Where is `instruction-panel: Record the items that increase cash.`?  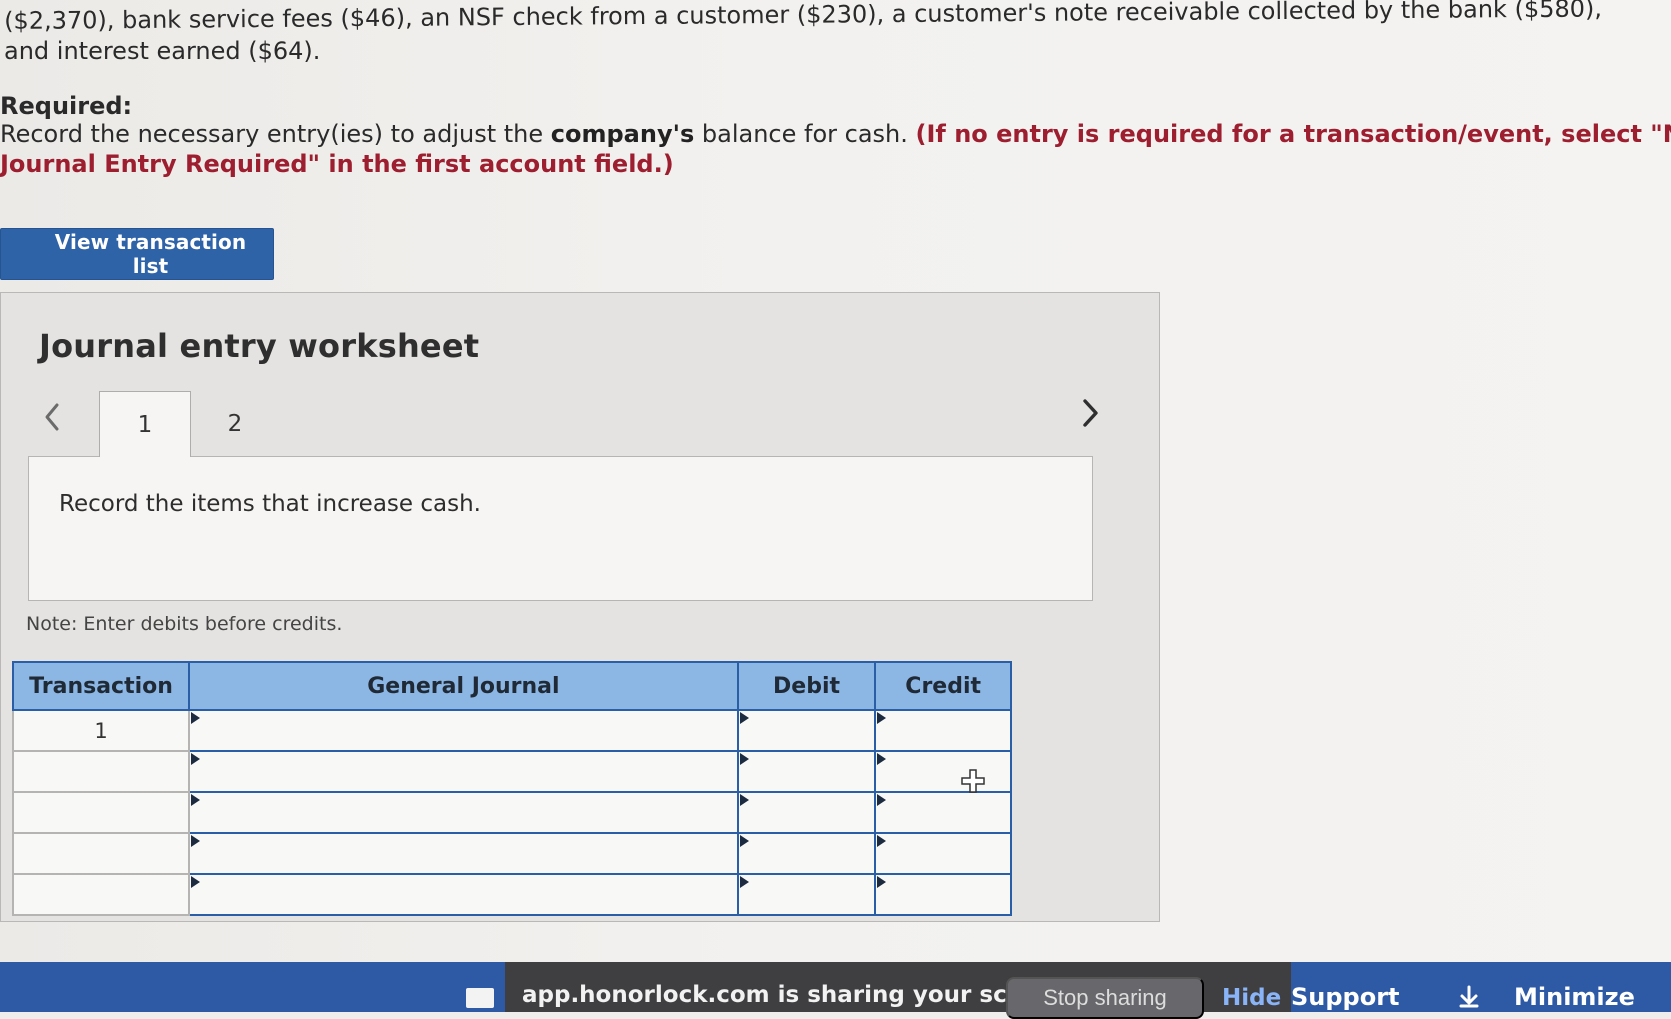 instruction-panel: Record the items that increase cash. is located at coordinates (560, 528).